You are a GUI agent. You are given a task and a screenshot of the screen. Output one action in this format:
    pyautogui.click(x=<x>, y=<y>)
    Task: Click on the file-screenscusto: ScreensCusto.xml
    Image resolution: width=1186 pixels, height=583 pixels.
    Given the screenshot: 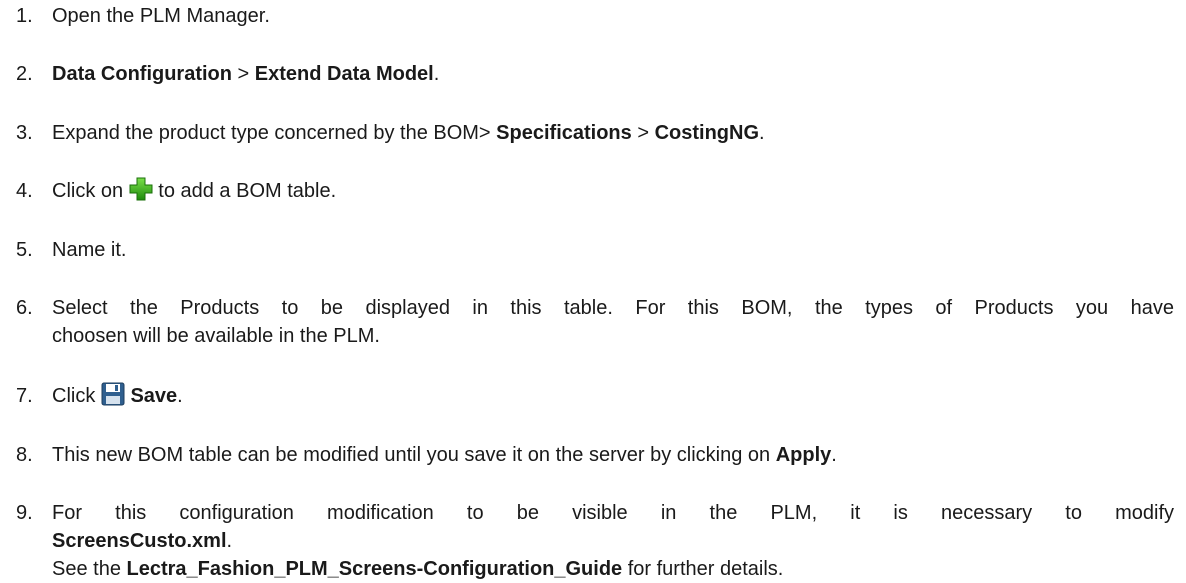 What is the action you would take?
    pyautogui.click(x=139, y=541)
    